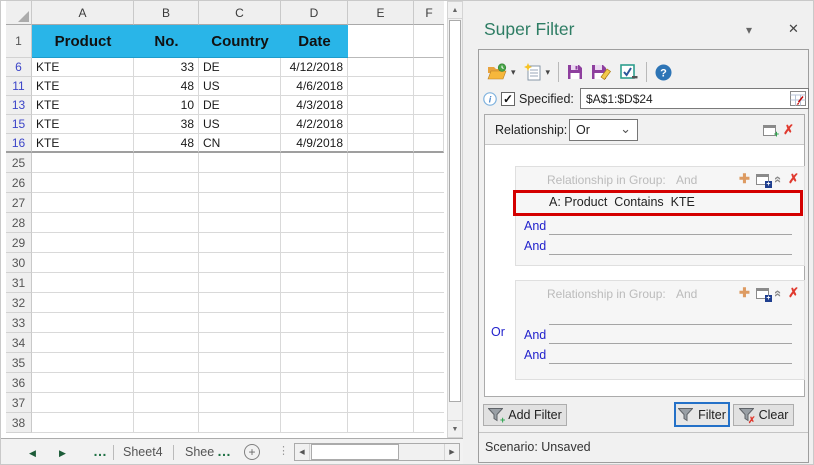 This screenshot has height=465, width=814. What do you see at coordinates (670, 318) in the screenshot?
I see `empty-condition-row` at bounding box center [670, 318].